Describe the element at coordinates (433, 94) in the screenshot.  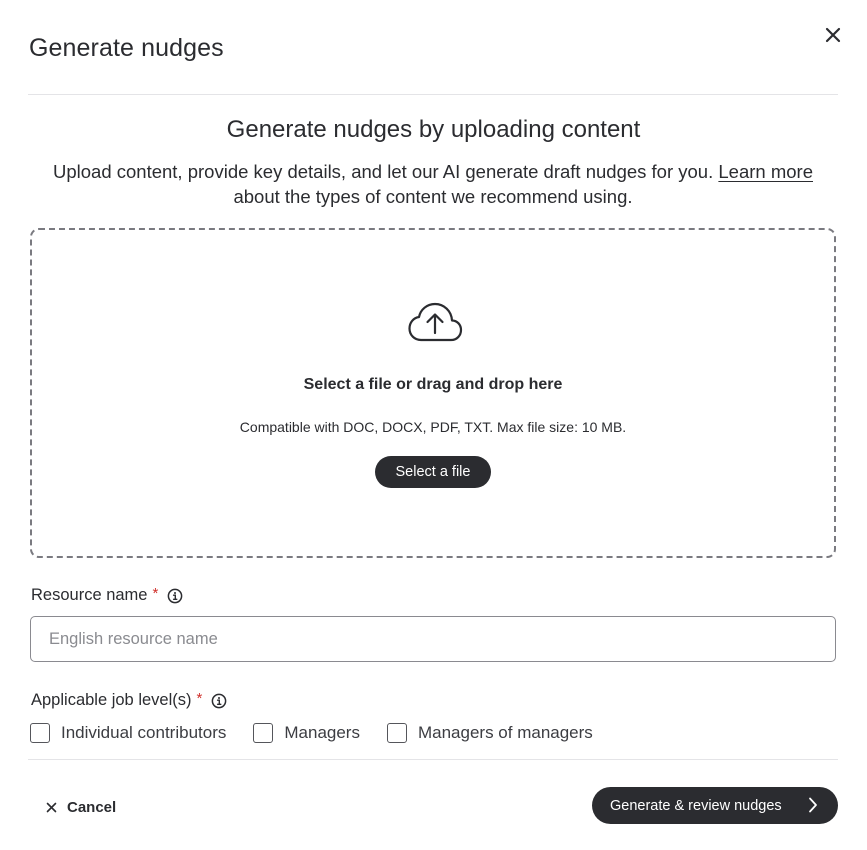
I see `header-divider` at that location.